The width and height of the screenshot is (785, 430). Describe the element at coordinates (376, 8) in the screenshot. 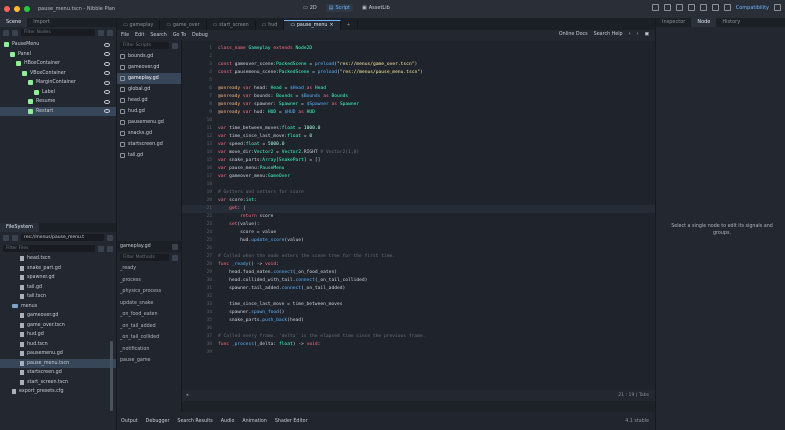

I see `workspace-assetlib: ▣ AssetLib` at that location.